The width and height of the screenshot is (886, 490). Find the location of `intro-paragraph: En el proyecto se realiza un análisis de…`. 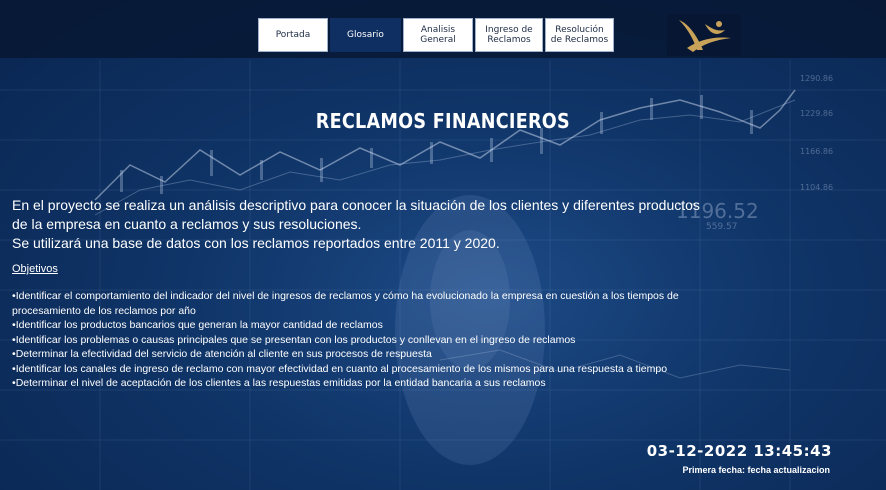

intro-paragraph: En el proyecto se realiza un análisis de… is located at coordinates (356, 214).